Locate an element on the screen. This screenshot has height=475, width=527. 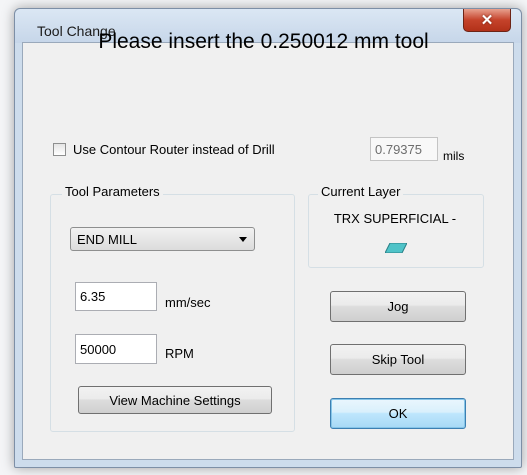
jog-label: Jog is located at coordinates (398, 306).